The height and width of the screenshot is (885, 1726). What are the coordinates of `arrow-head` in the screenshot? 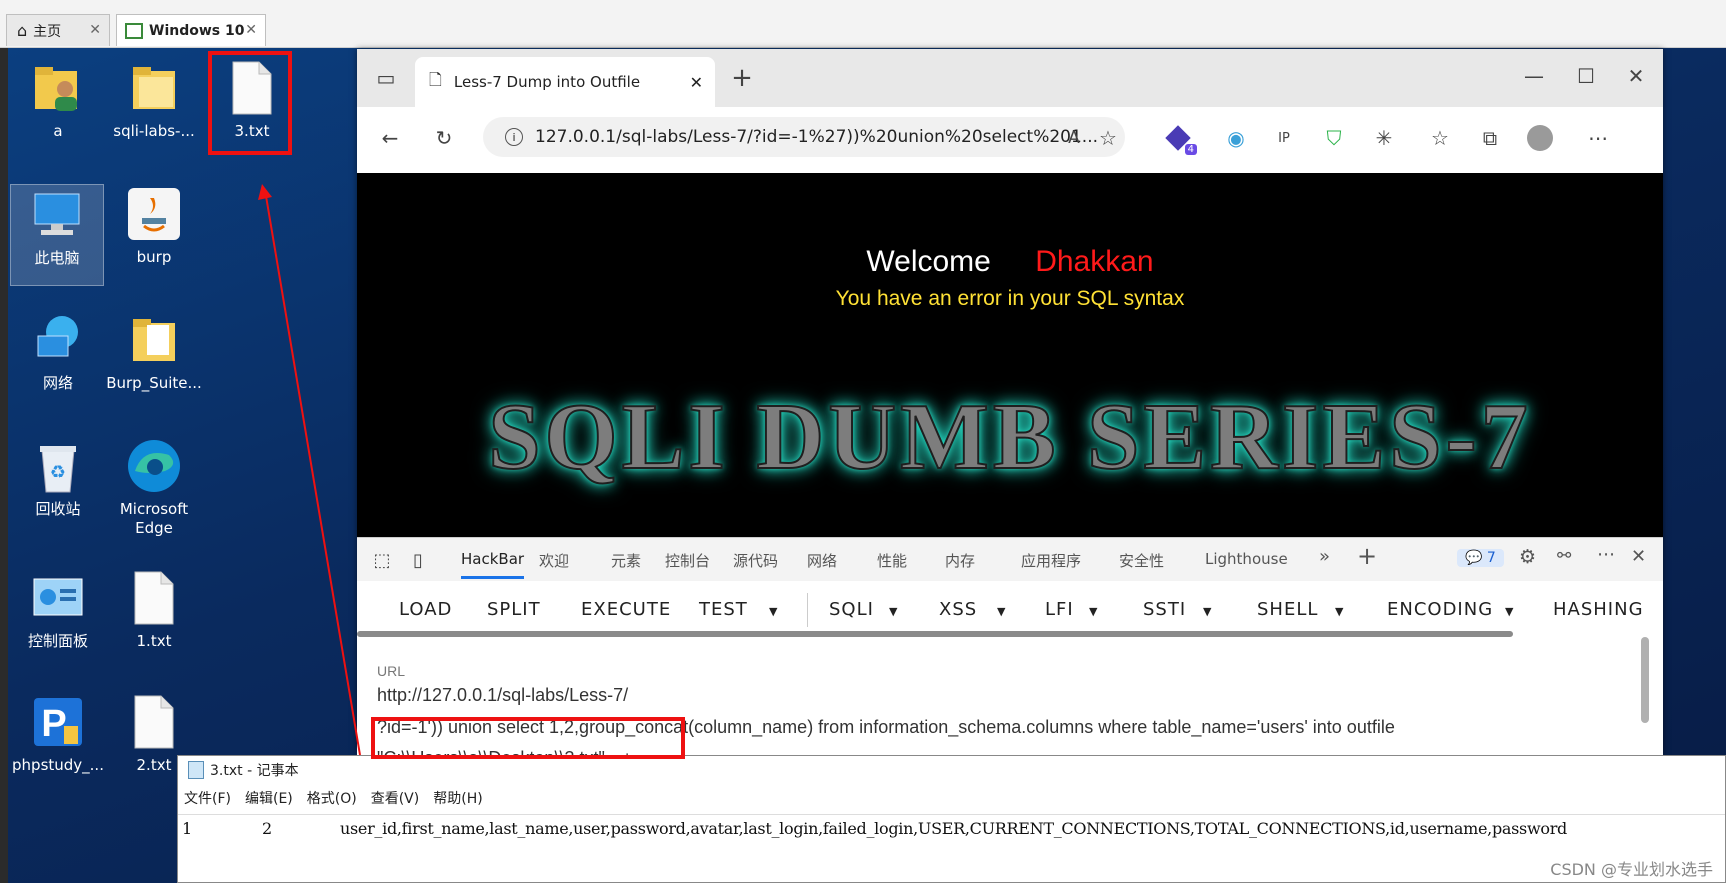 It's located at (265, 192).